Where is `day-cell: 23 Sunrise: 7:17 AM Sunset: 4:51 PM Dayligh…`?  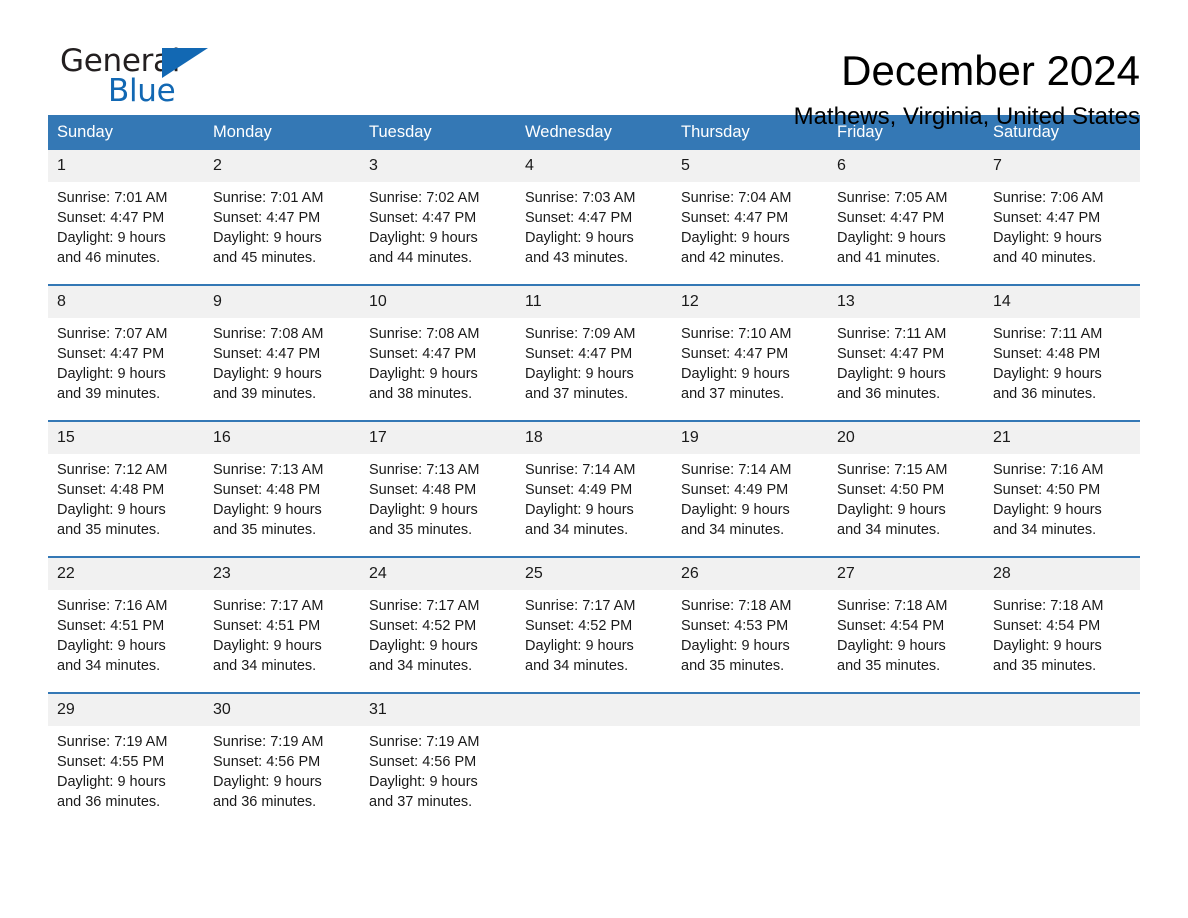
day-cell: 23 Sunrise: 7:17 AM Sunset: 4:51 PM Dayligh… is located at coordinates (282, 625).